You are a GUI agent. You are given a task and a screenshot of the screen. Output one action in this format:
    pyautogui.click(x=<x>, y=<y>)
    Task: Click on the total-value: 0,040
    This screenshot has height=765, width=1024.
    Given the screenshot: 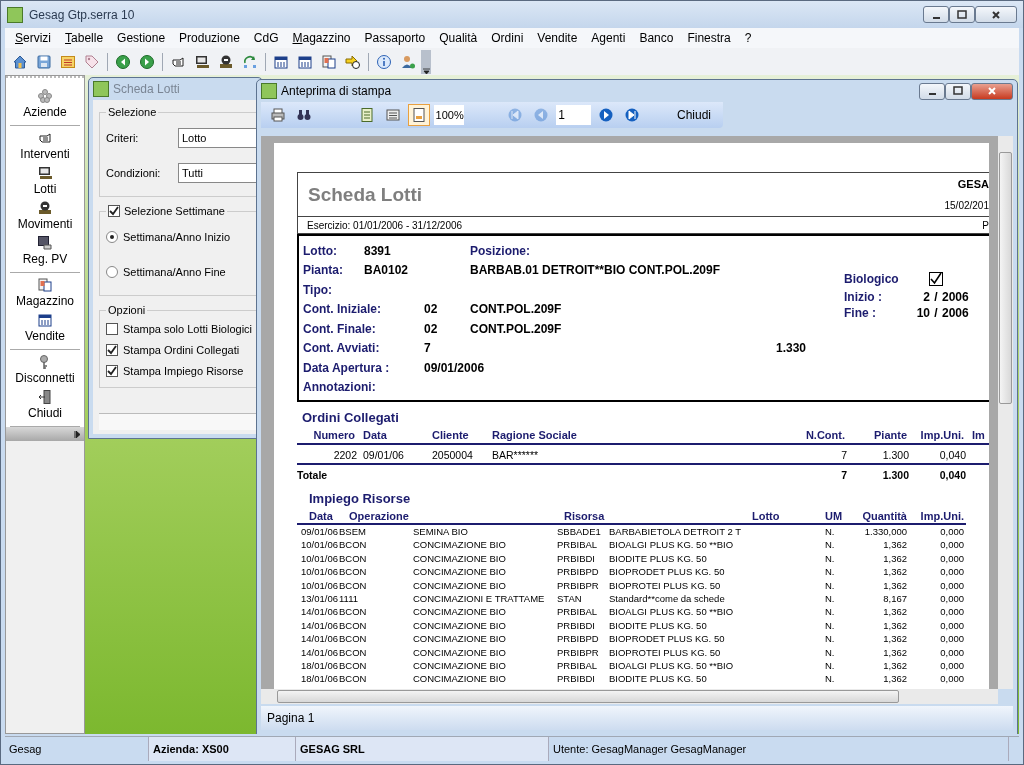 What is the action you would take?
    pyautogui.click(x=952, y=475)
    